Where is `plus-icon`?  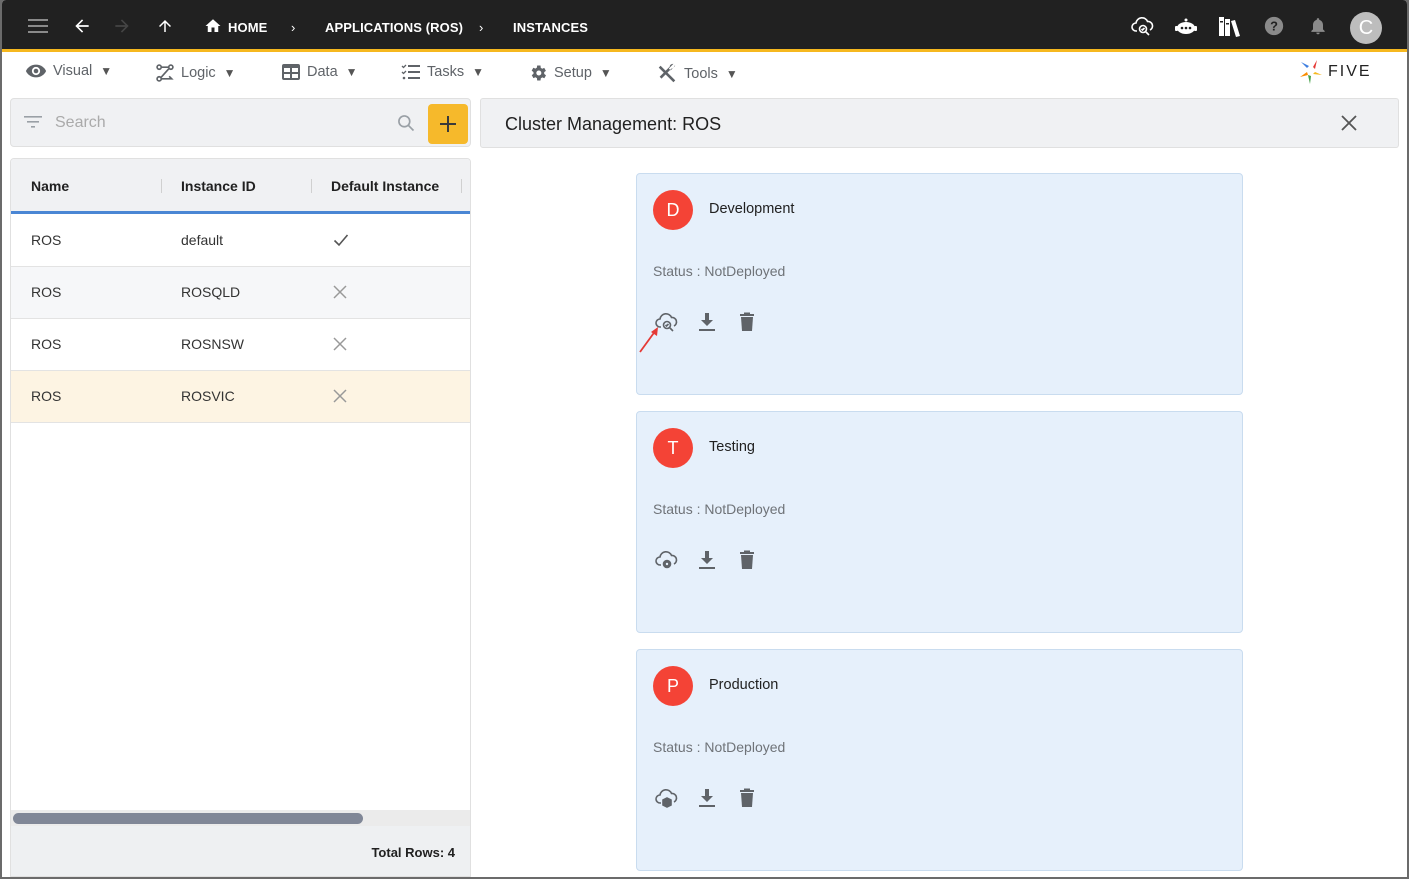 plus-icon is located at coordinates (448, 124).